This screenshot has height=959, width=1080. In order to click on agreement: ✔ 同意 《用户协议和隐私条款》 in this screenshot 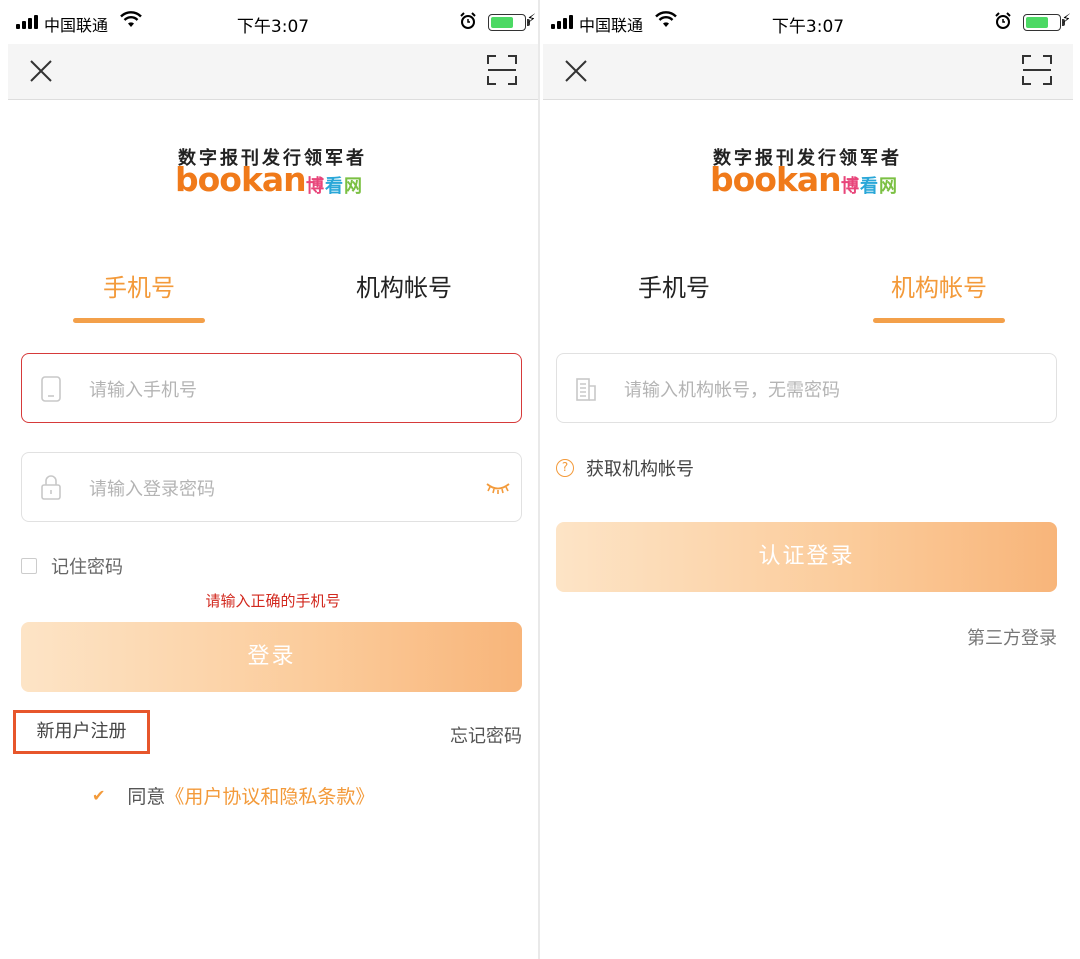, I will do `click(233, 795)`.